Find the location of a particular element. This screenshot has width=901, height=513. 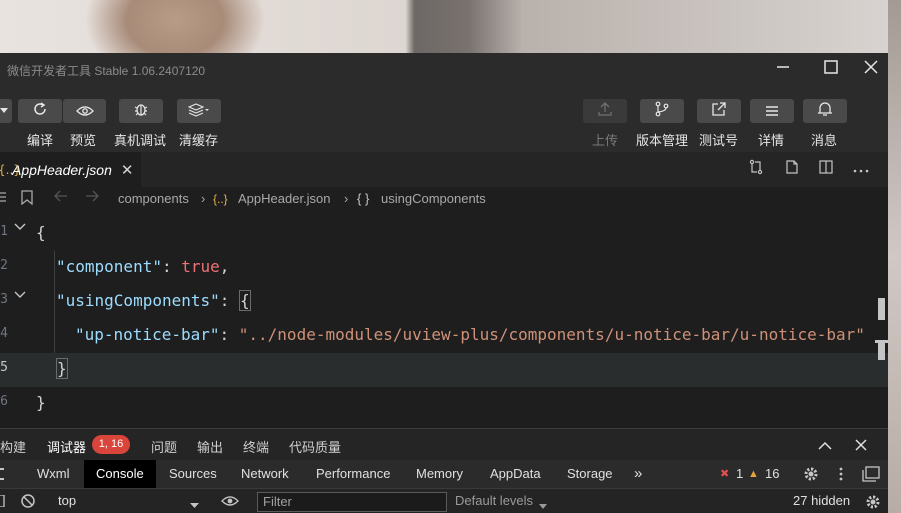

dock-icon is located at coordinates (871, 474).